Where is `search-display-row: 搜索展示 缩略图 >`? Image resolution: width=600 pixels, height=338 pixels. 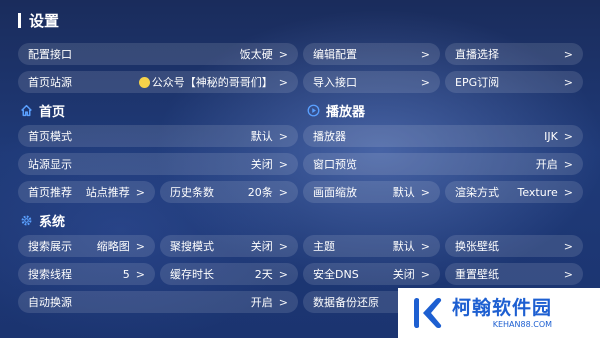 search-display-row: 搜索展示 缩略图 > is located at coordinates (86, 246).